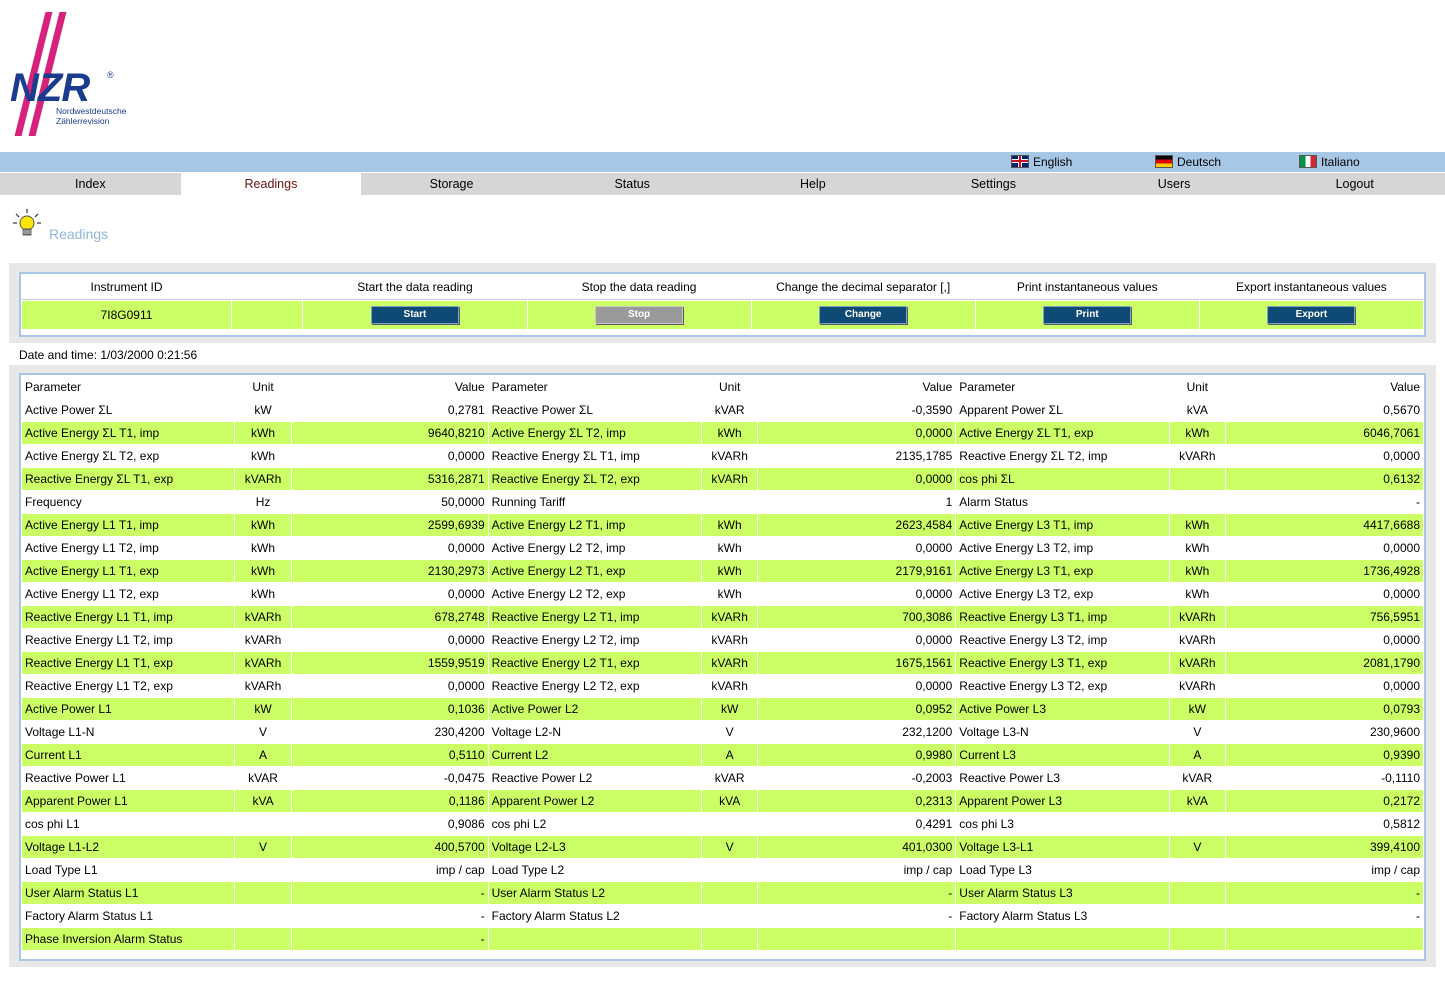  Describe the element at coordinates (108, 355) in the screenshot. I see `date-time-label: Date and time: 1/03/2000 0:21:56` at that location.